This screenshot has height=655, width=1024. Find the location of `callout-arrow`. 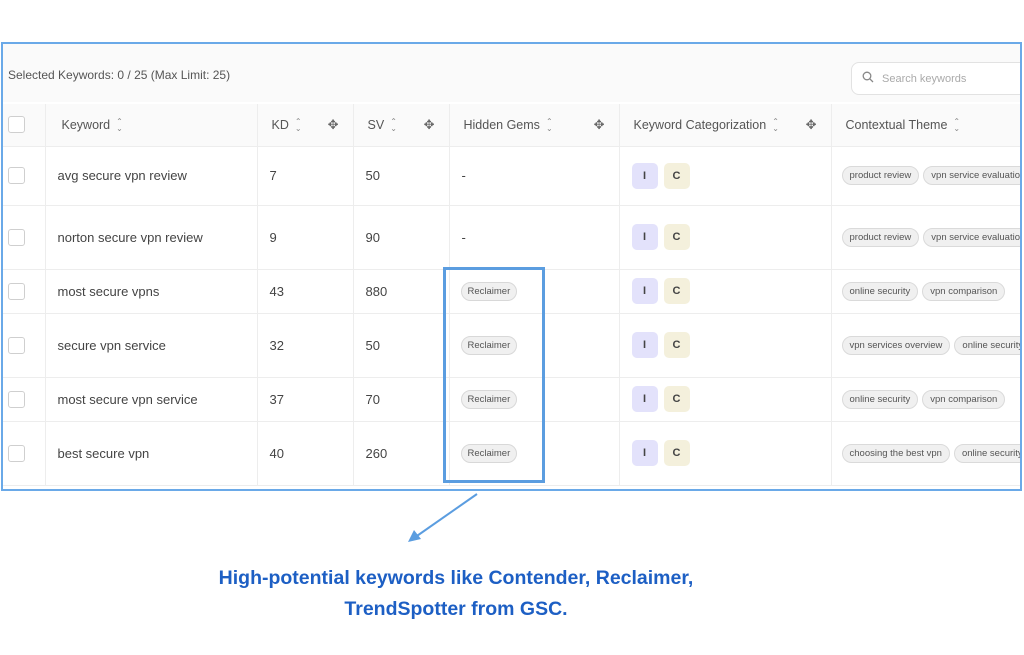

callout-arrow is located at coordinates (443, 517).